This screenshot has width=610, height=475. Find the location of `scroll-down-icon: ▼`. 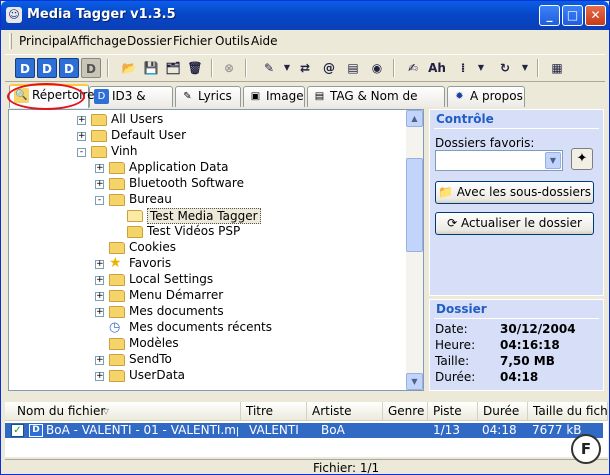

scroll-down-icon: ▼ is located at coordinates (414, 381).